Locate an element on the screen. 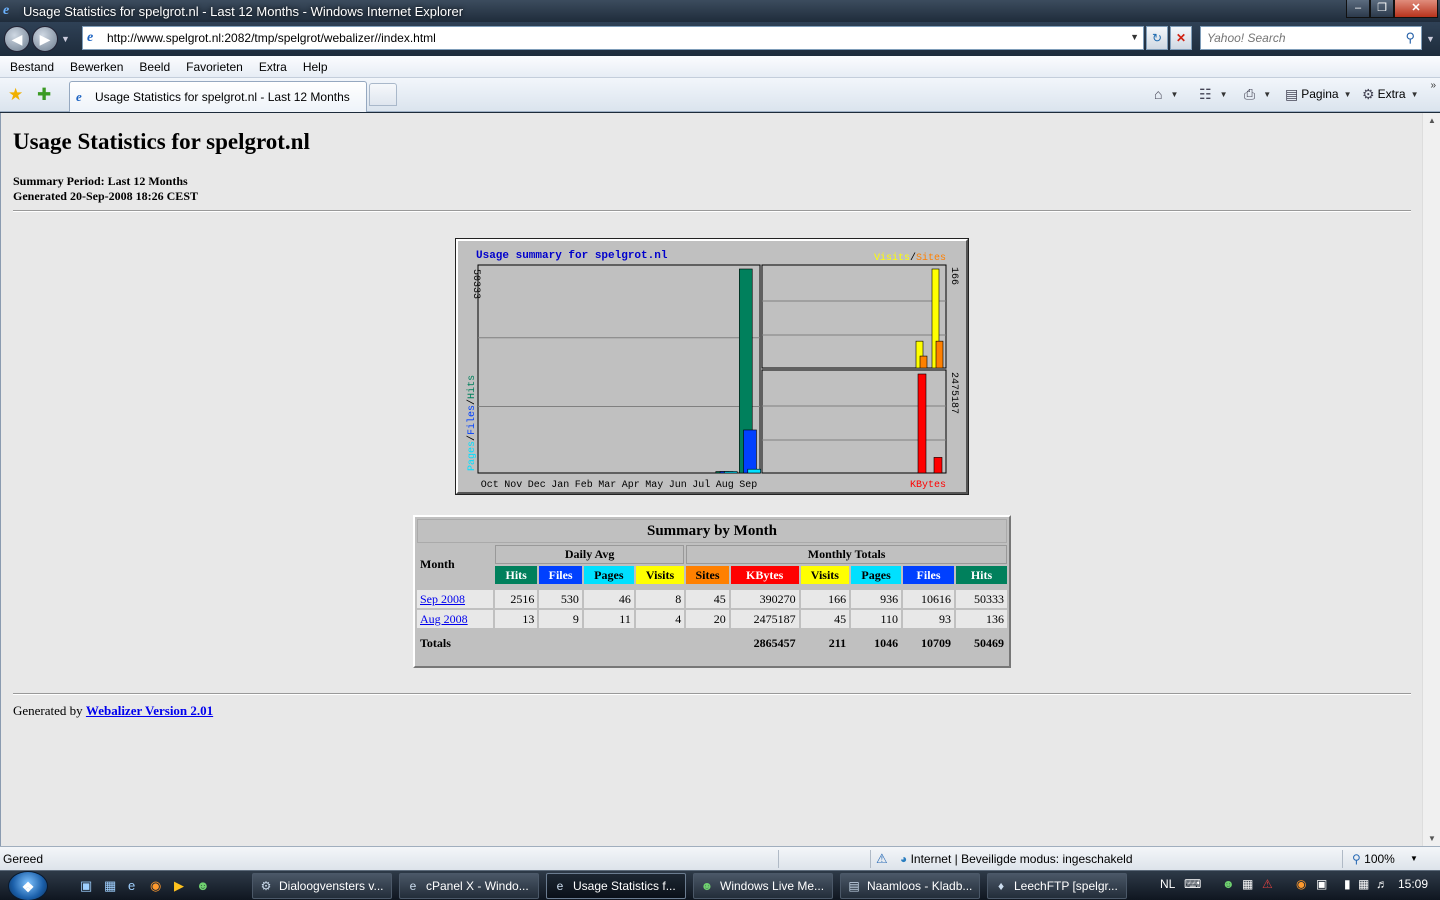 This screenshot has height=900, width=1440. monthly-totals-header: Monthly Totals is located at coordinates (846, 554).